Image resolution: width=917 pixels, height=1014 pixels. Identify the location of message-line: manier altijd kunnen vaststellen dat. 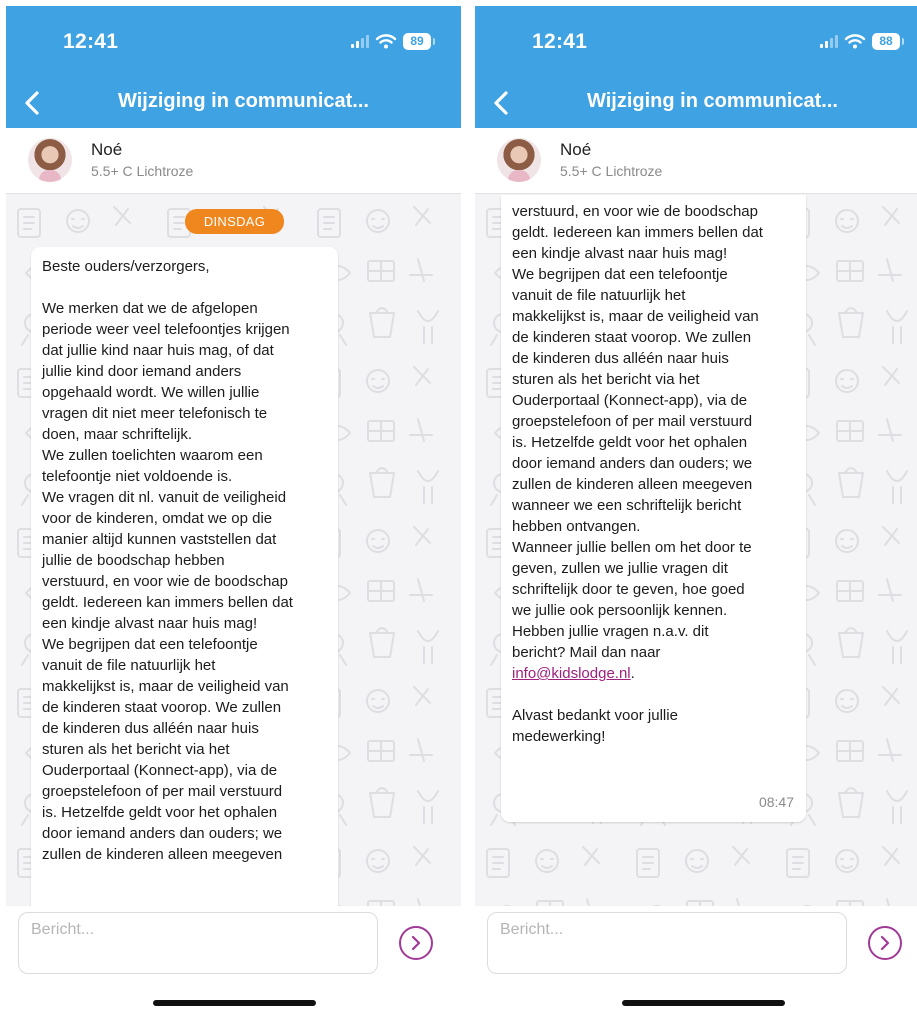
(159, 539).